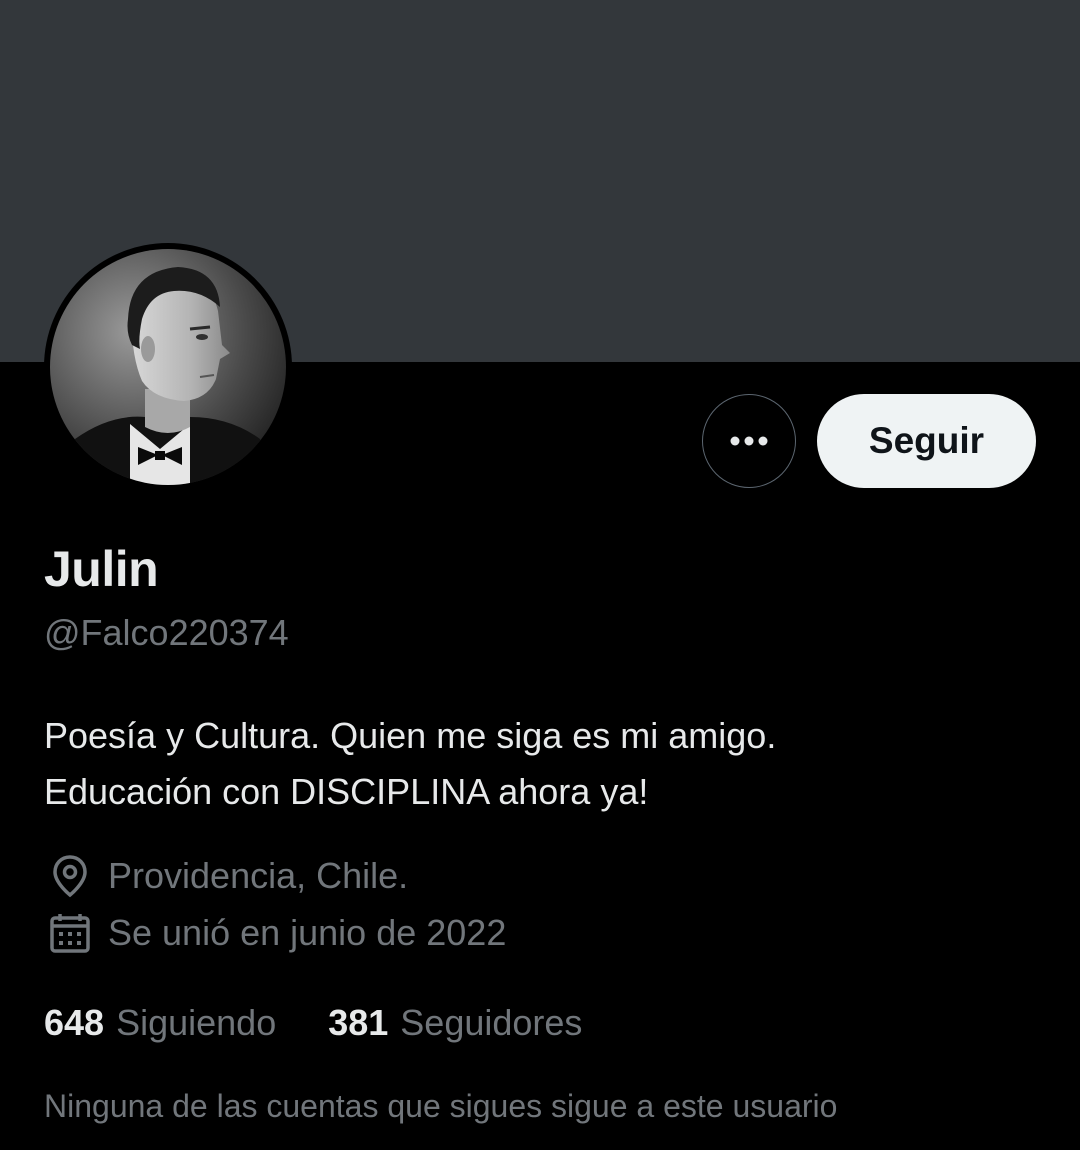  I want to click on avatar, so click(168, 367).